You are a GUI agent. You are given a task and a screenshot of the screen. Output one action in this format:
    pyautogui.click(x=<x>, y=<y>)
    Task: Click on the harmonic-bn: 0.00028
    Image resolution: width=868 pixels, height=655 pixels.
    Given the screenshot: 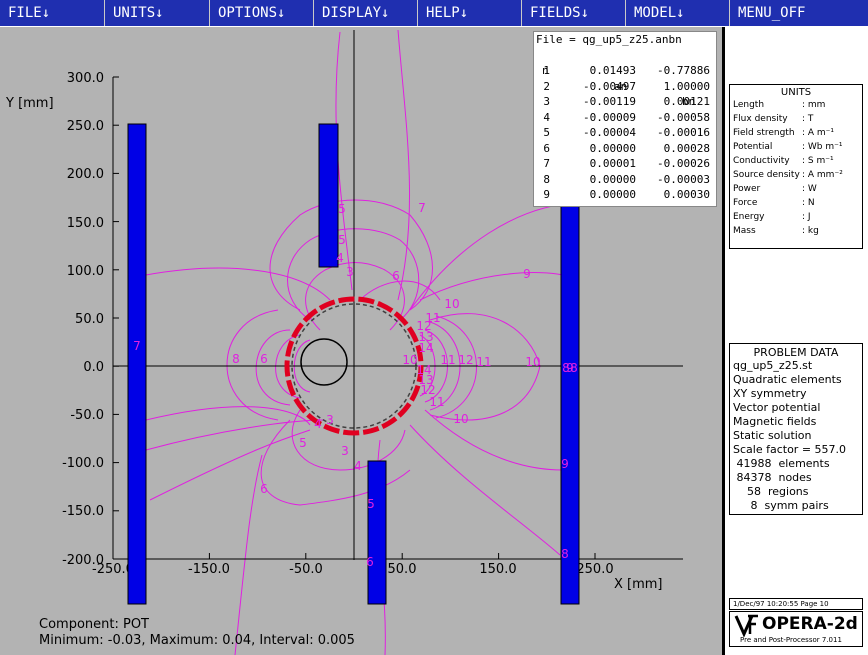 What is the action you would take?
    pyautogui.click(x=686, y=148)
    